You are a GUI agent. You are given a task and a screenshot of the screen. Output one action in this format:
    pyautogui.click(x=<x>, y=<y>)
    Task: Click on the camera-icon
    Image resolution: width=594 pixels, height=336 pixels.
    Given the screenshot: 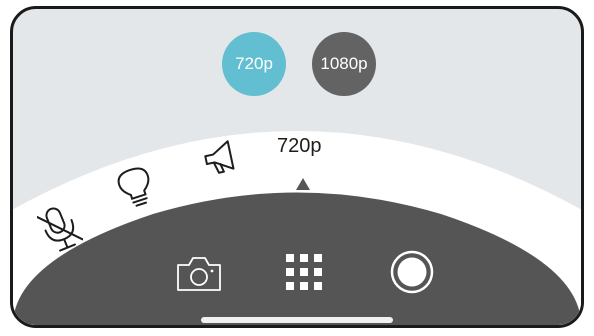 What is the action you would take?
    pyautogui.click(x=199, y=274)
    